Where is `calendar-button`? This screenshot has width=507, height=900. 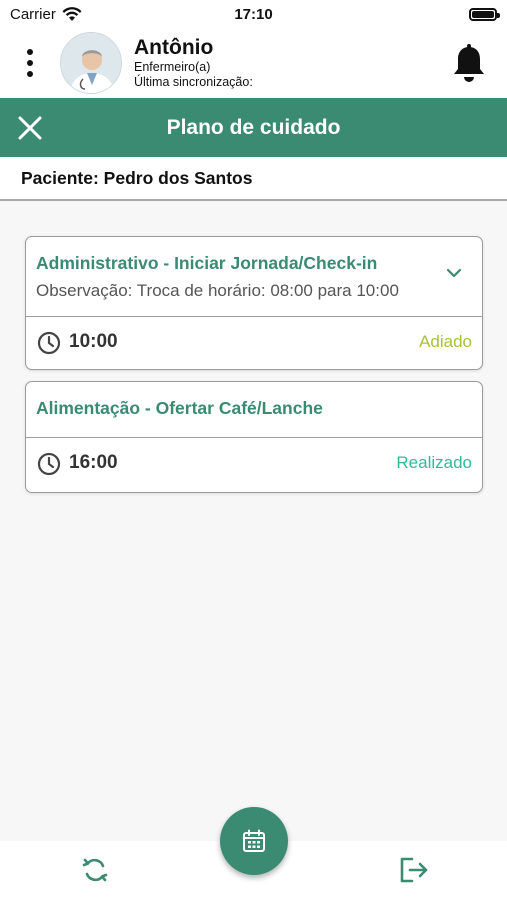 calendar-button is located at coordinates (254, 841).